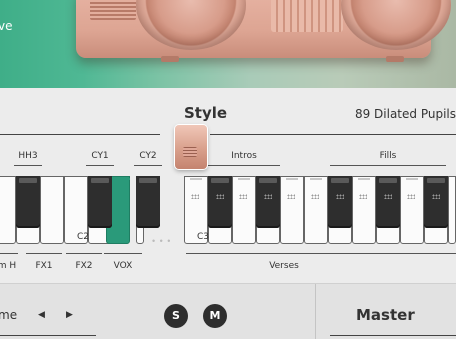 The image size is (456, 339). I want to click on grille, so click(113, 10).